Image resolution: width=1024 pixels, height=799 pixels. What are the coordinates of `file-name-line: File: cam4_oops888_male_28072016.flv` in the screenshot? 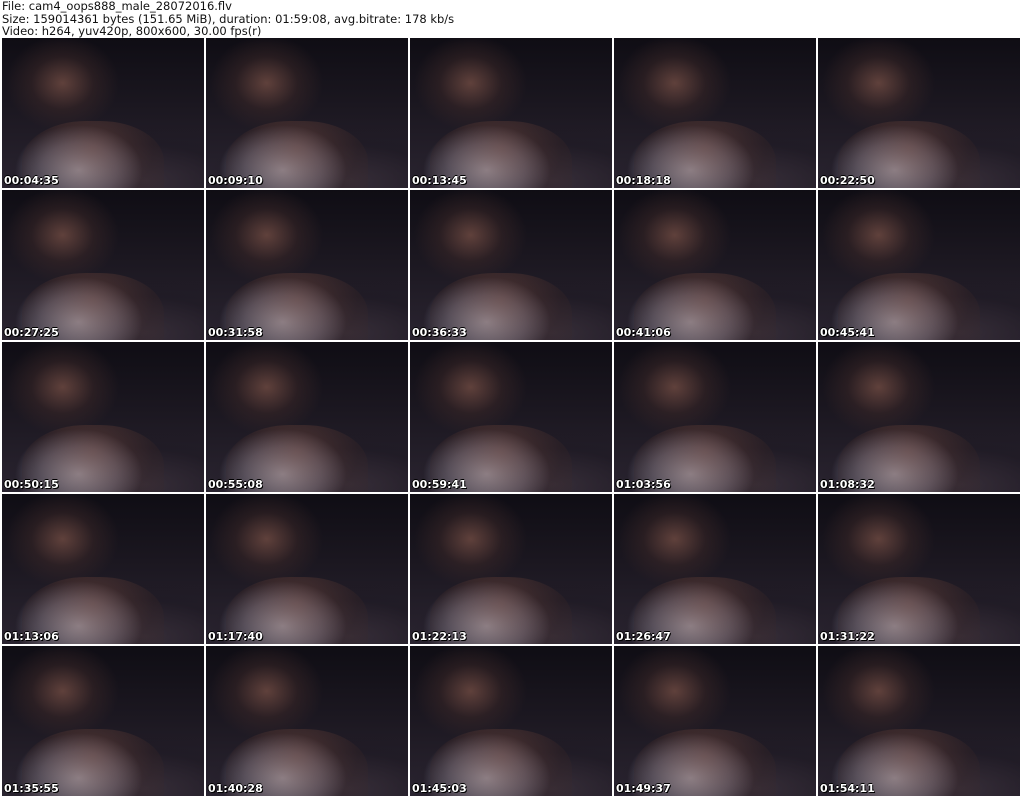 It's located at (117, 6).